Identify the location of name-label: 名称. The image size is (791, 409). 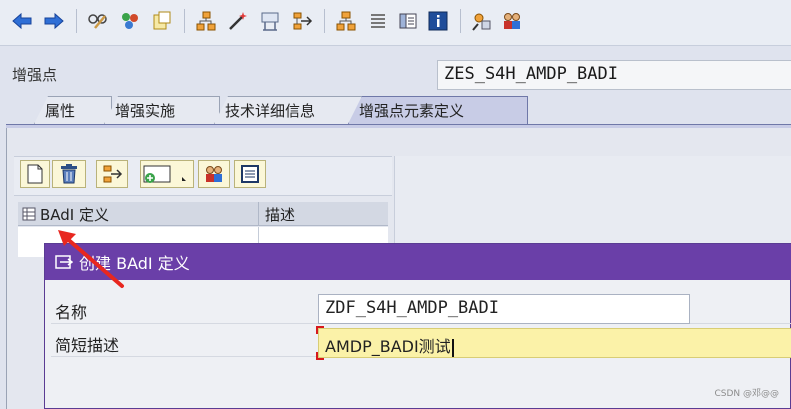
(71, 312).